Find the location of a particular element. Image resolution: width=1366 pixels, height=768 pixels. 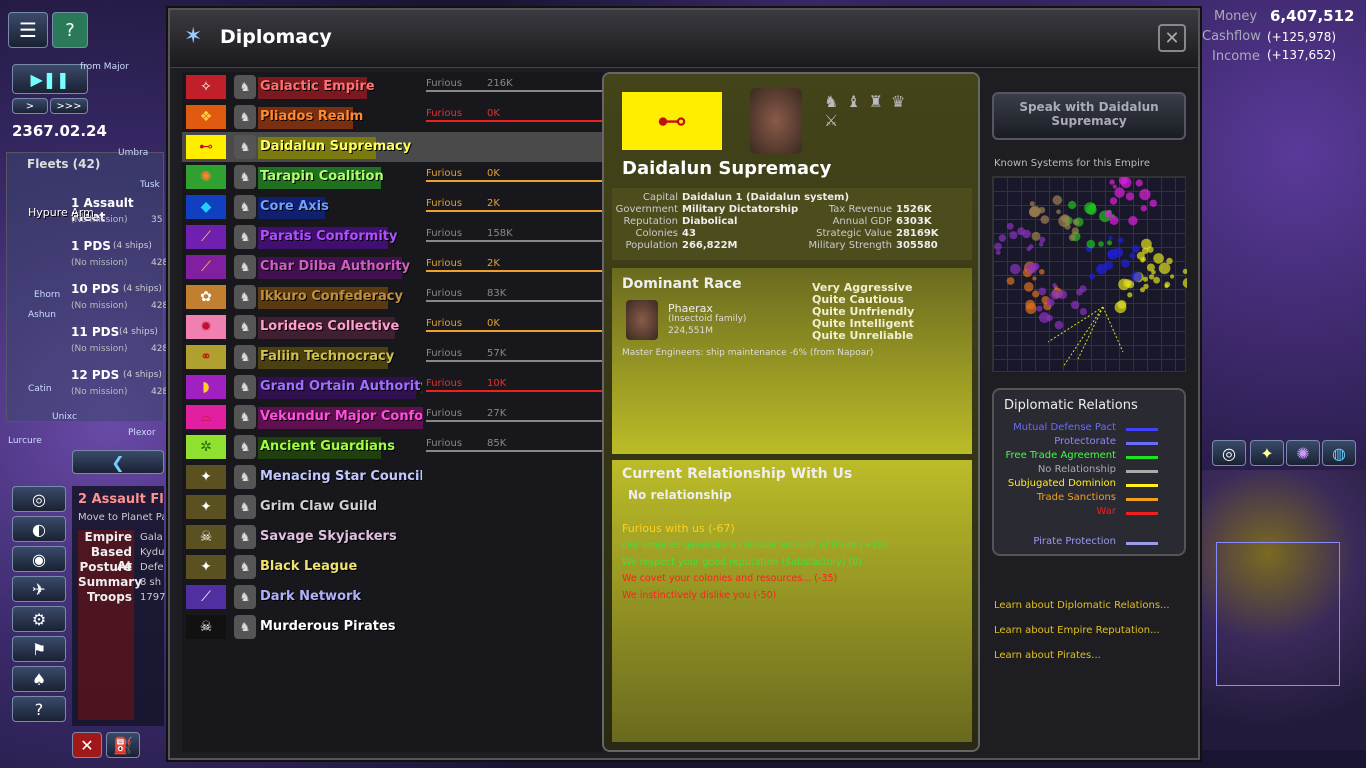

empire-row: ⟋ ♞ Paratis Conformity Furious 158K is located at coordinates (392, 237).